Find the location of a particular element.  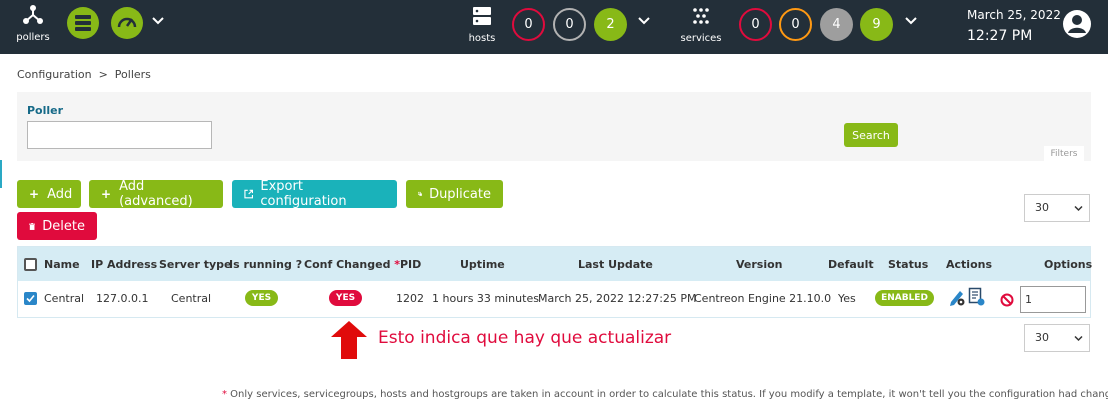

select-all-checkbox is located at coordinates (30, 264).